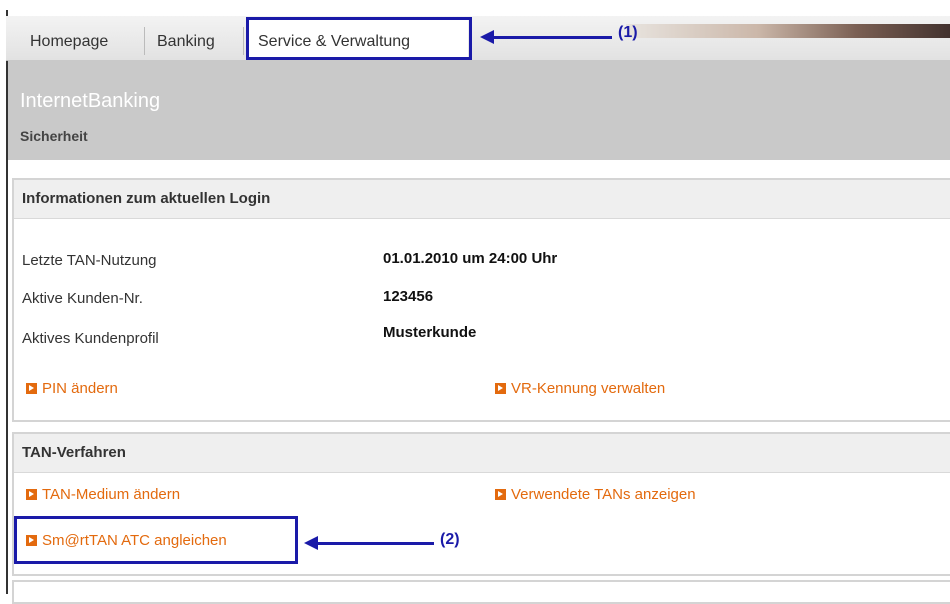 This screenshot has width=950, height=604. What do you see at coordinates (482, 453) in the screenshot?
I see `tan-heading: TAN-Verfahren` at bounding box center [482, 453].